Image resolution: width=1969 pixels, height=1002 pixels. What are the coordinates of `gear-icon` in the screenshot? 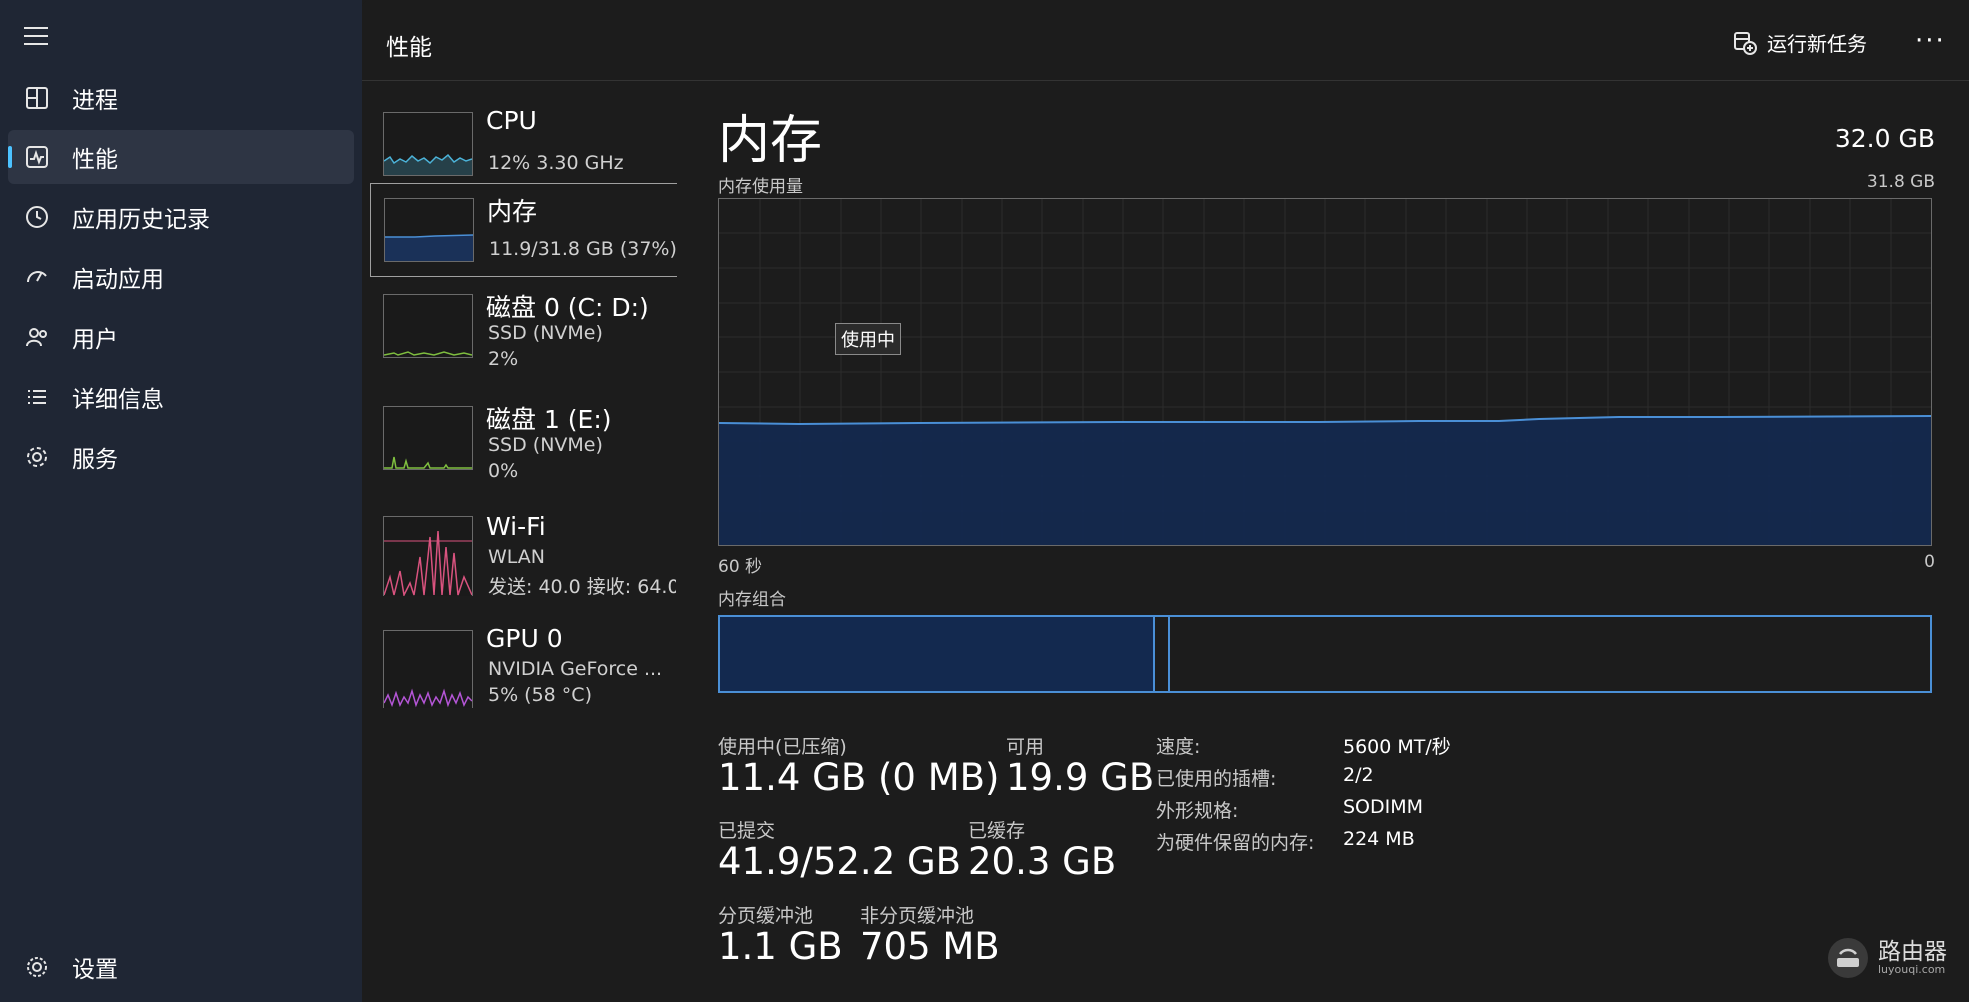 It's located at (37, 967).